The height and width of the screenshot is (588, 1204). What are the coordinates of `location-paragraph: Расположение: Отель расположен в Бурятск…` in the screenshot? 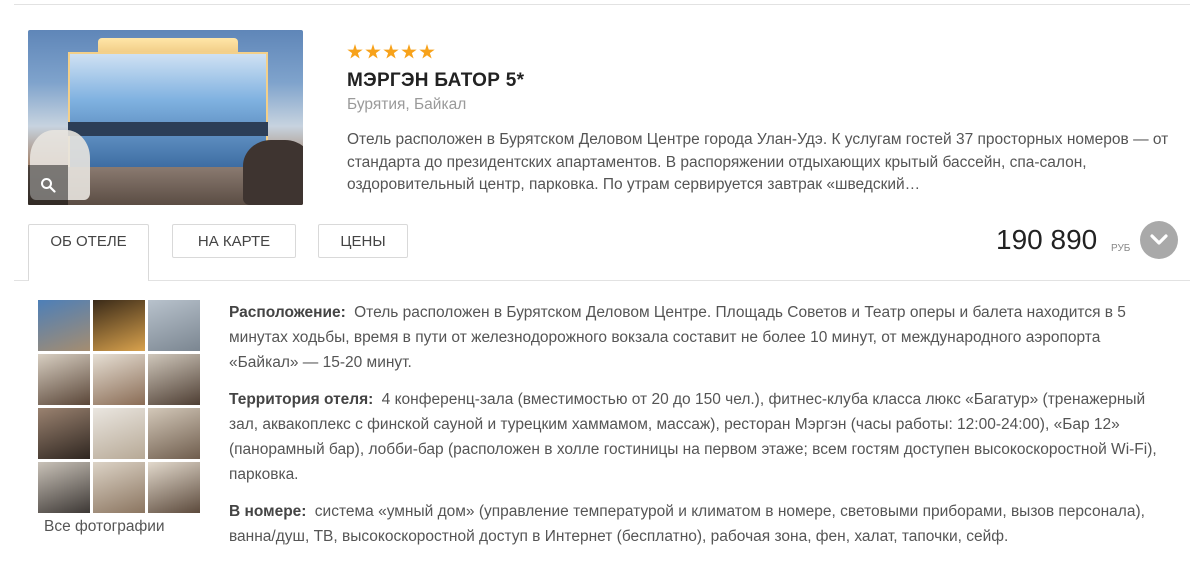 It's located at (701, 337).